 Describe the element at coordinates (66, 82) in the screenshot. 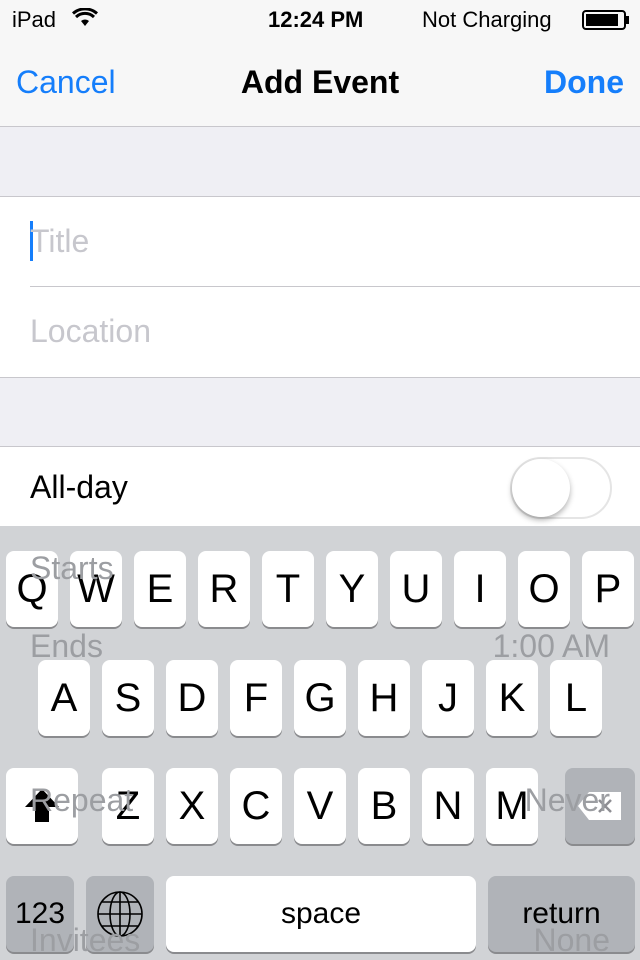

I see `cancel-button: Cancel` at that location.